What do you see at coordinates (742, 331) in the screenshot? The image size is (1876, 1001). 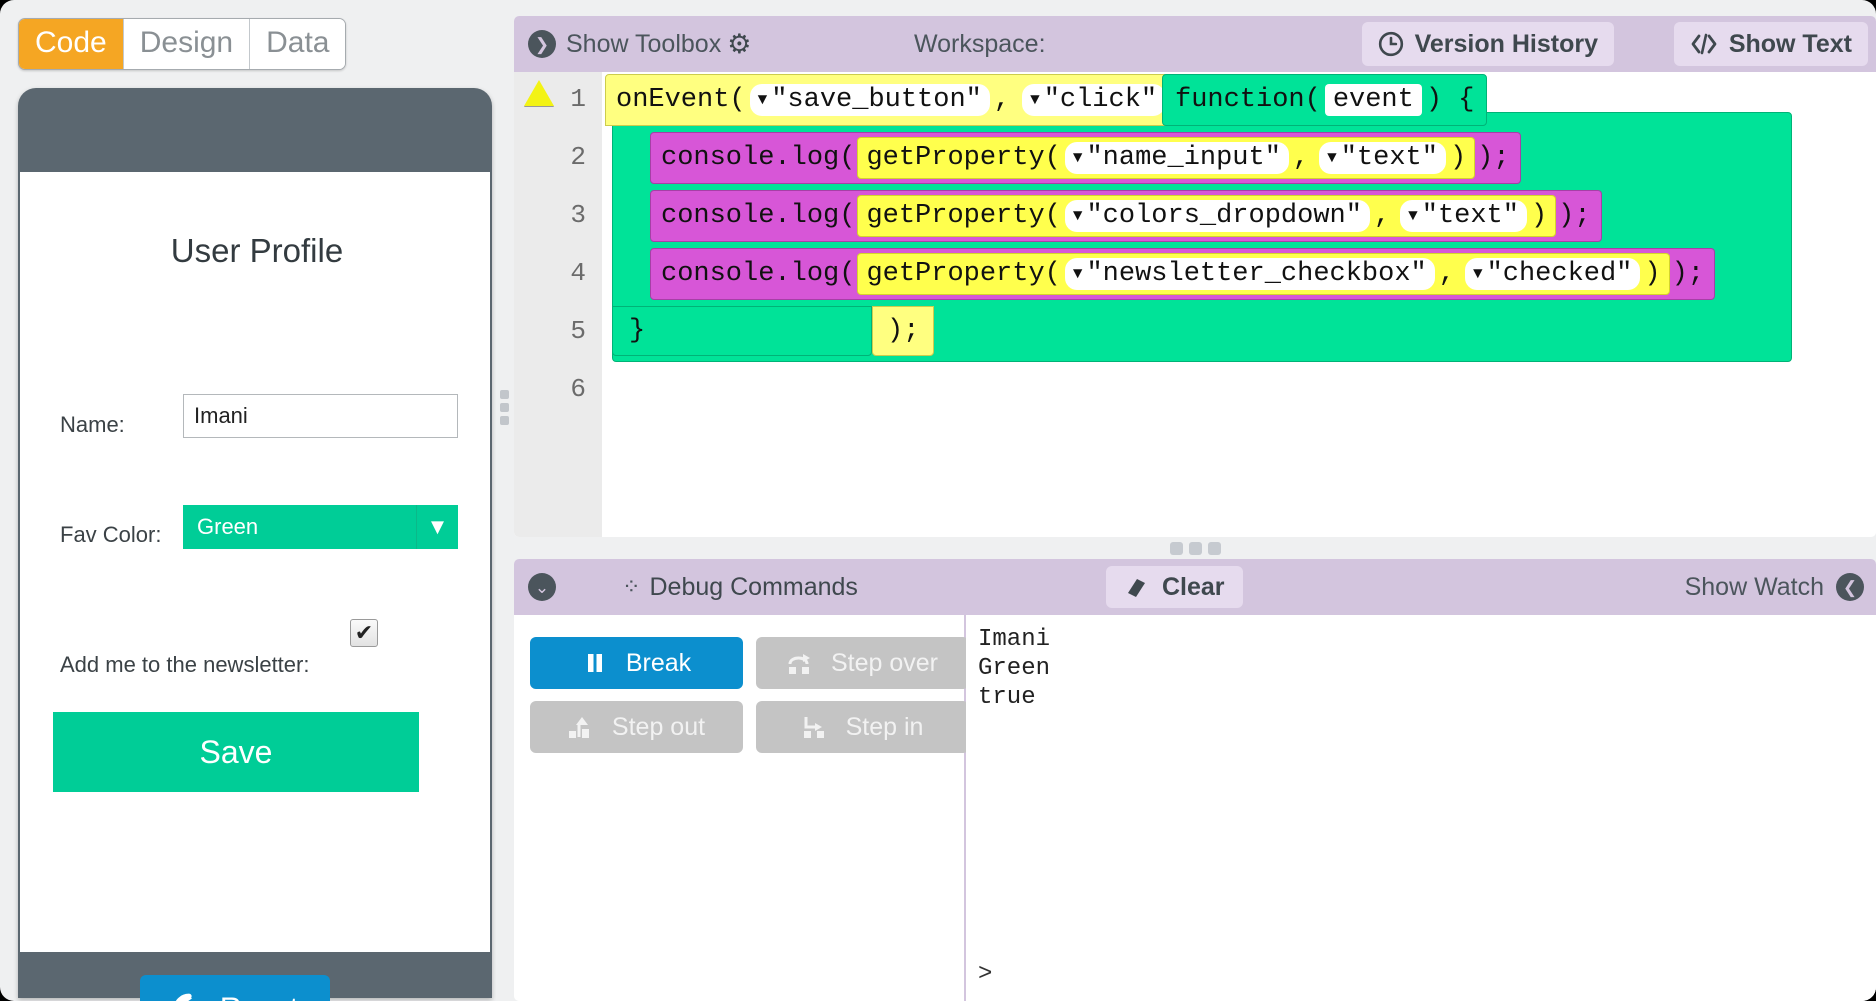 I see `function-close-block: }` at bounding box center [742, 331].